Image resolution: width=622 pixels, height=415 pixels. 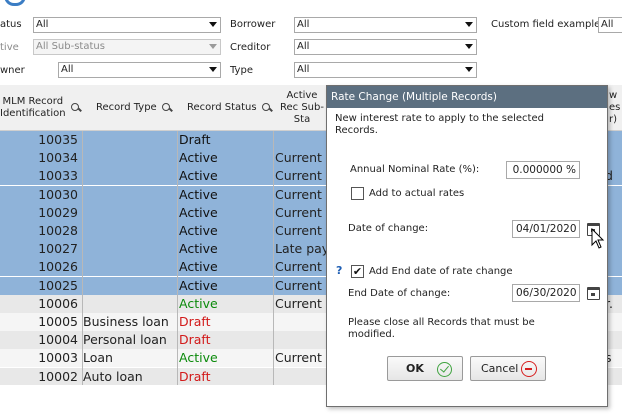 What do you see at coordinates (58, 176) in the screenshot?
I see `record-id-cell: 10033` at bounding box center [58, 176].